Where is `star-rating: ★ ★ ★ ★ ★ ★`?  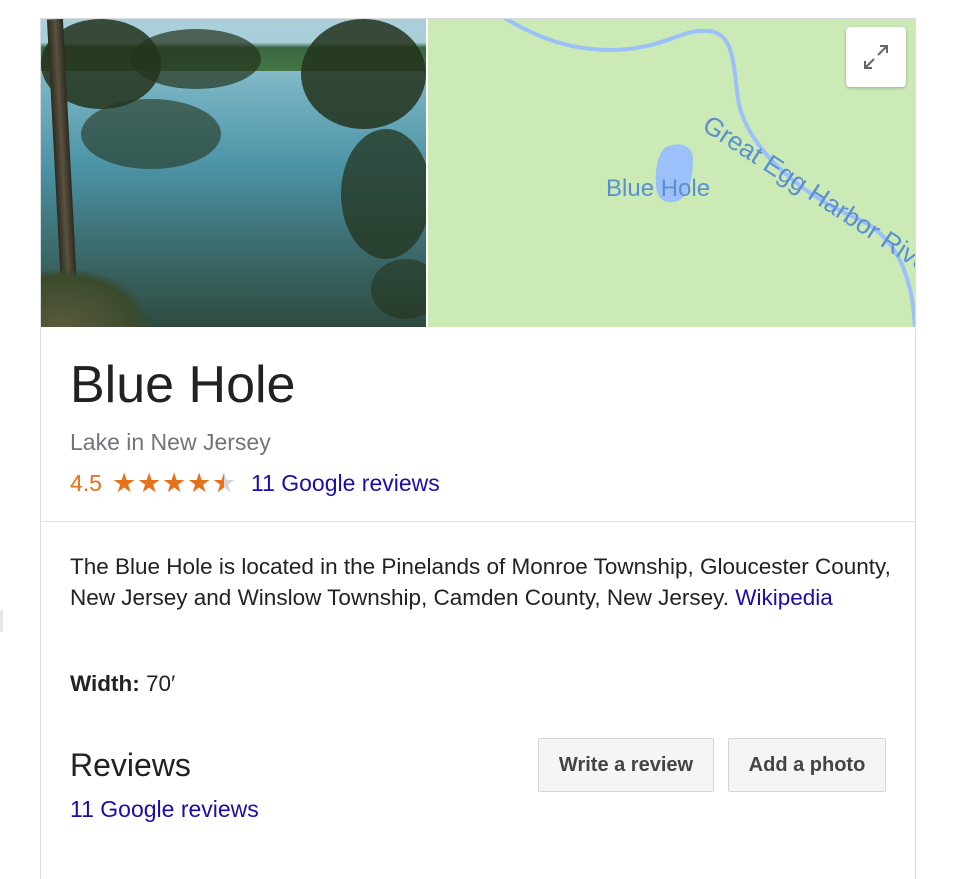
star-rating: ★ ★ ★ ★ ★ ★ is located at coordinates (174, 483).